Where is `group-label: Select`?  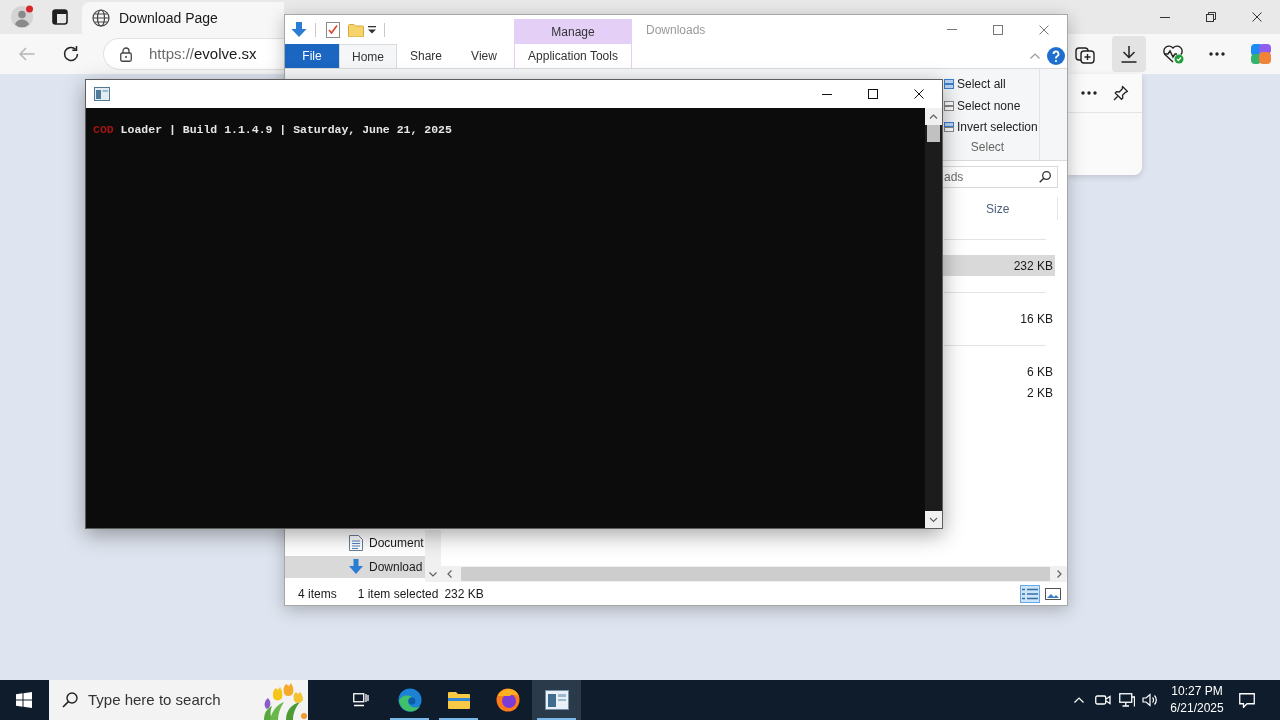 group-label: Select is located at coordinates (987, 147).